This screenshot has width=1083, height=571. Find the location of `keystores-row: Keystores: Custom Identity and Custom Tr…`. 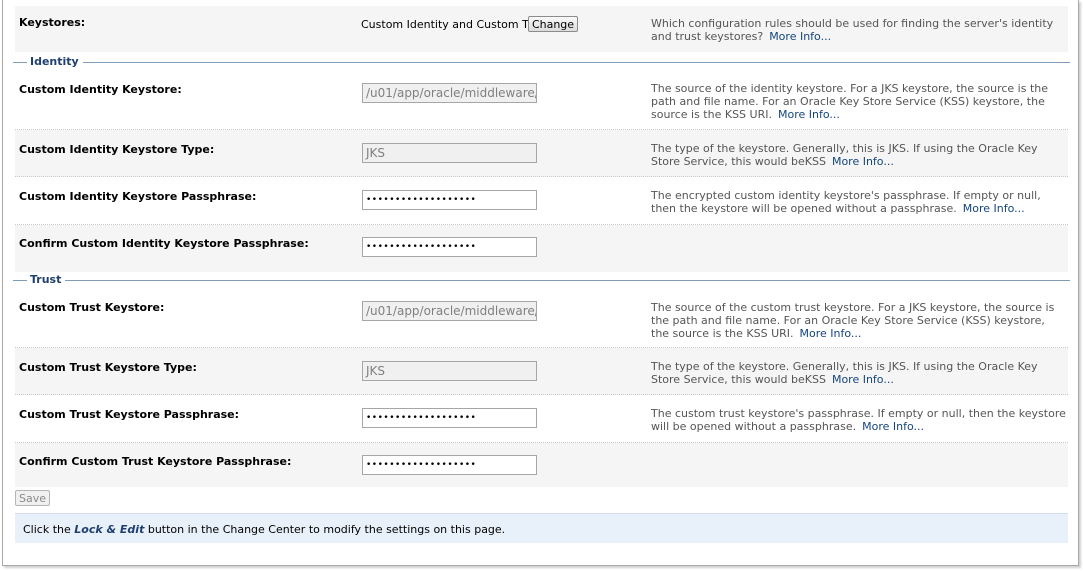

keystores-row: Keystores: Custom Identity and Custom Tr… is located at coordinates (541, 29).